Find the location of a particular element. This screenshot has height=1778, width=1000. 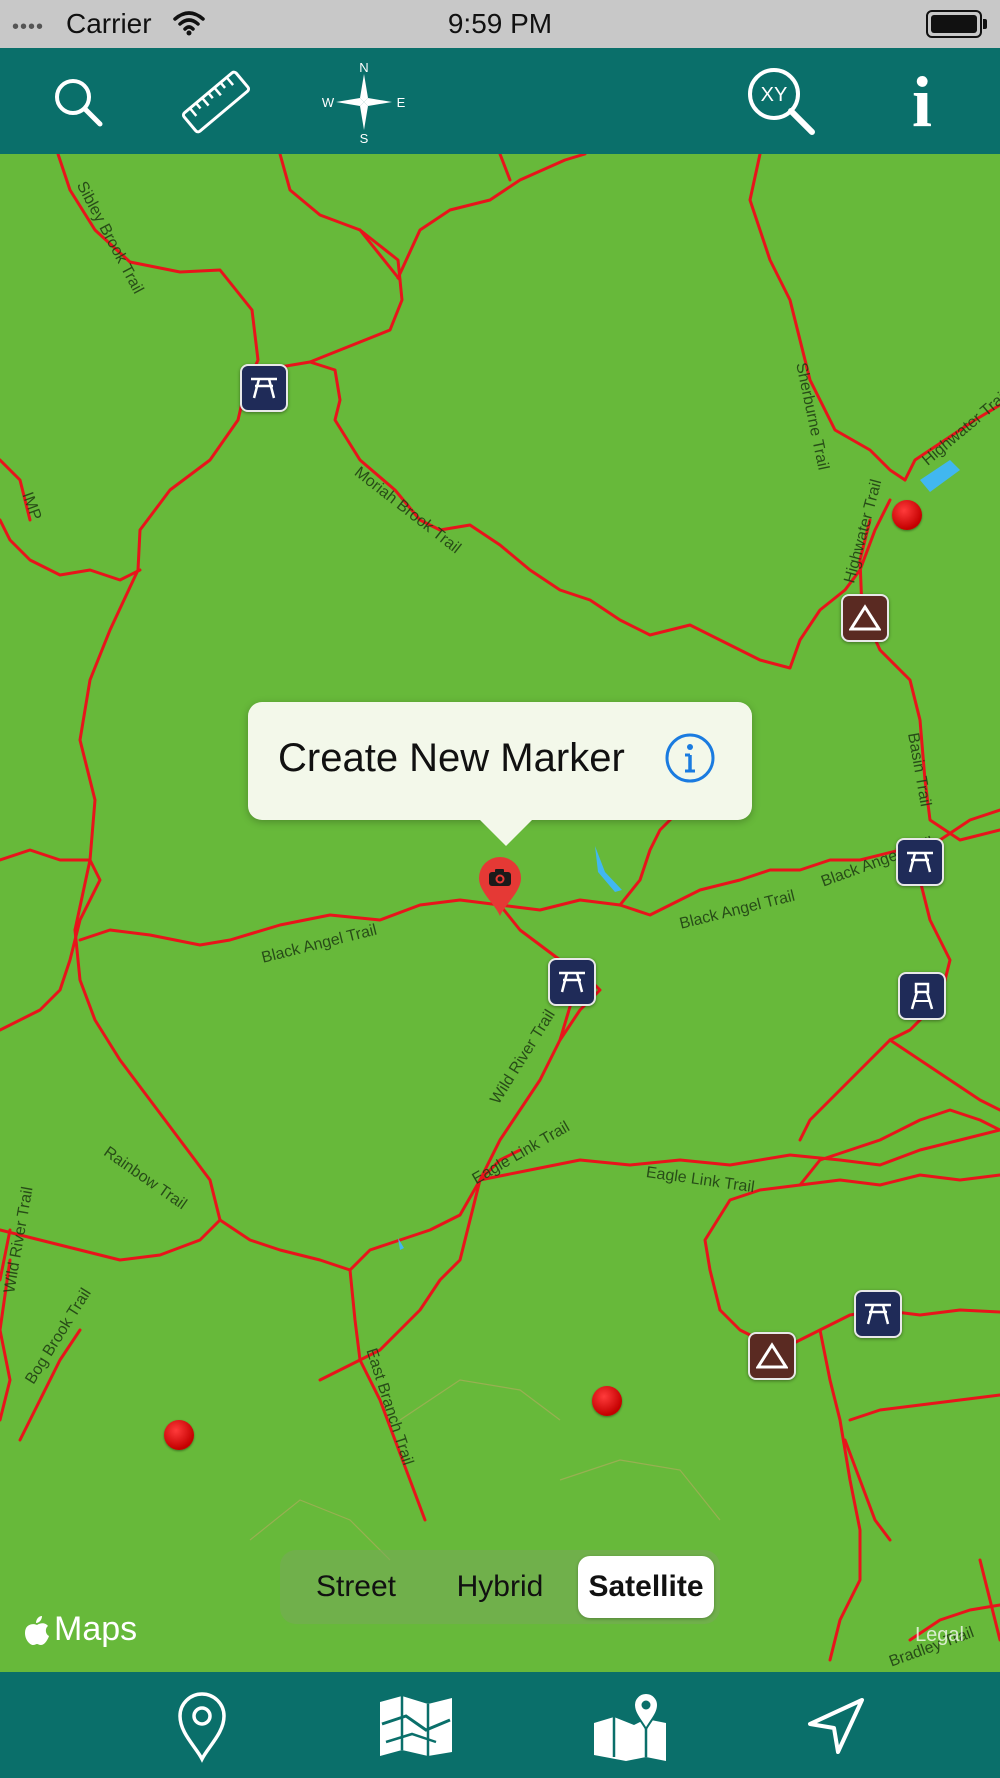

top-toolbar: N S W E XY i is located at coordinates (500, 101).